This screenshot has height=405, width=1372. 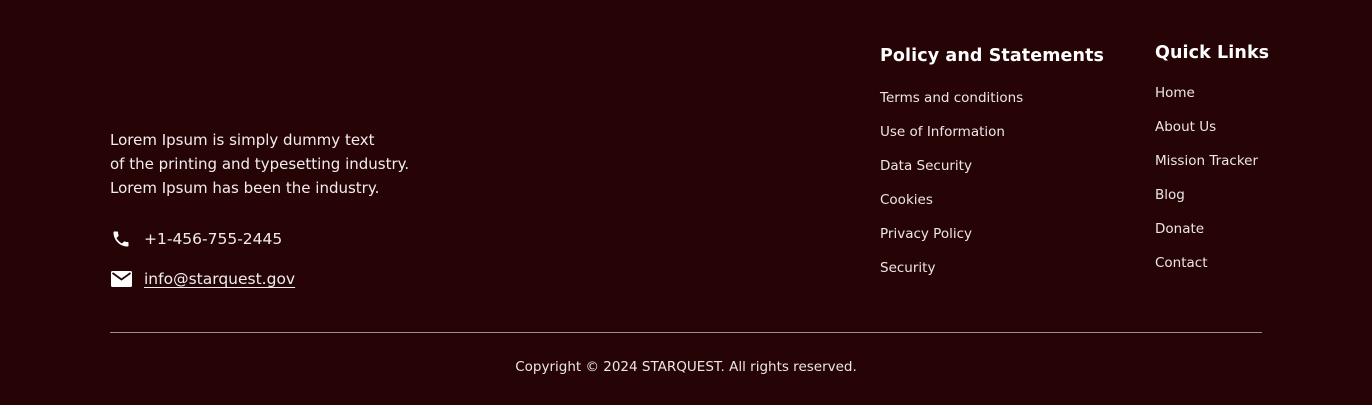 I want to click on email-link: info@starquest.gov, so click(x=219, y=279).